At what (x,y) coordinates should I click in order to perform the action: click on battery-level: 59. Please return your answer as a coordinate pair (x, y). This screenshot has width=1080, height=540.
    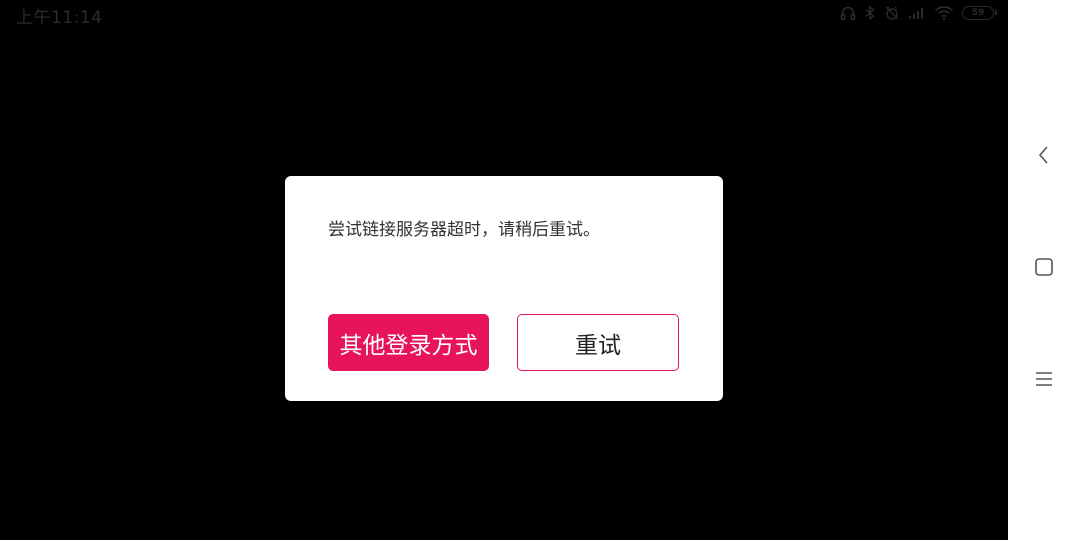
    Looking at the image, I should click on (978, 12).